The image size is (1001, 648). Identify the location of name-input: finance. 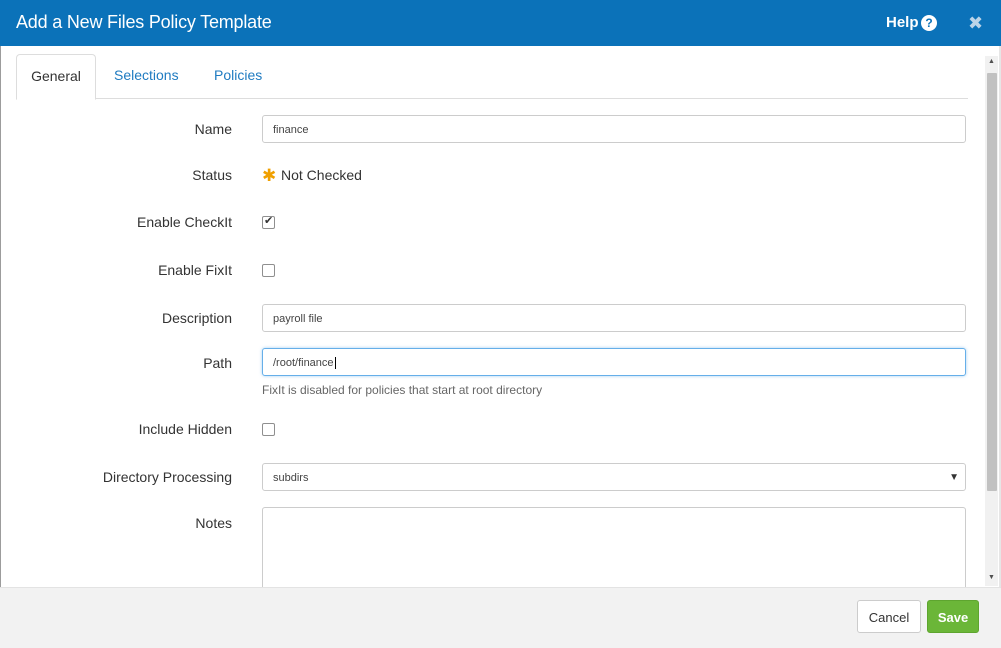
(614, 129).